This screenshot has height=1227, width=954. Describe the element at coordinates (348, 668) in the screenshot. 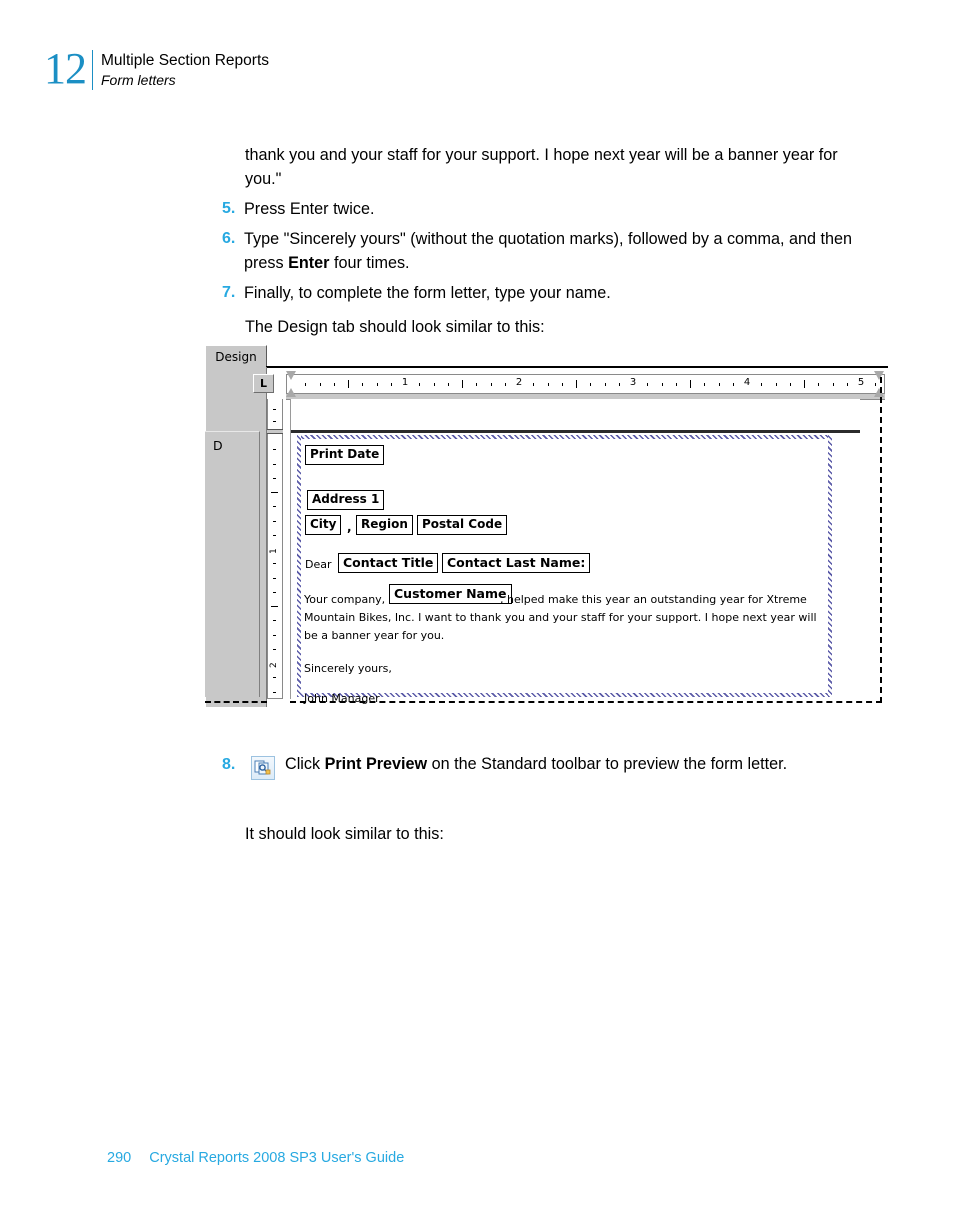

I see `letter-closing: Sincerely yours,` at that location.